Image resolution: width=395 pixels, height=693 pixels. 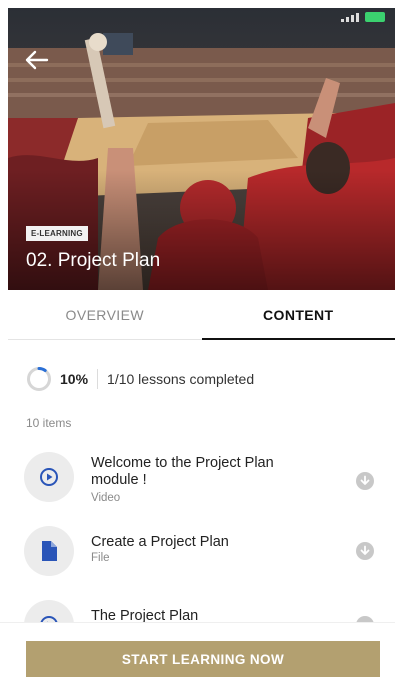 I want to click on list-item: The Project Plan, so click(x=199, y=607).